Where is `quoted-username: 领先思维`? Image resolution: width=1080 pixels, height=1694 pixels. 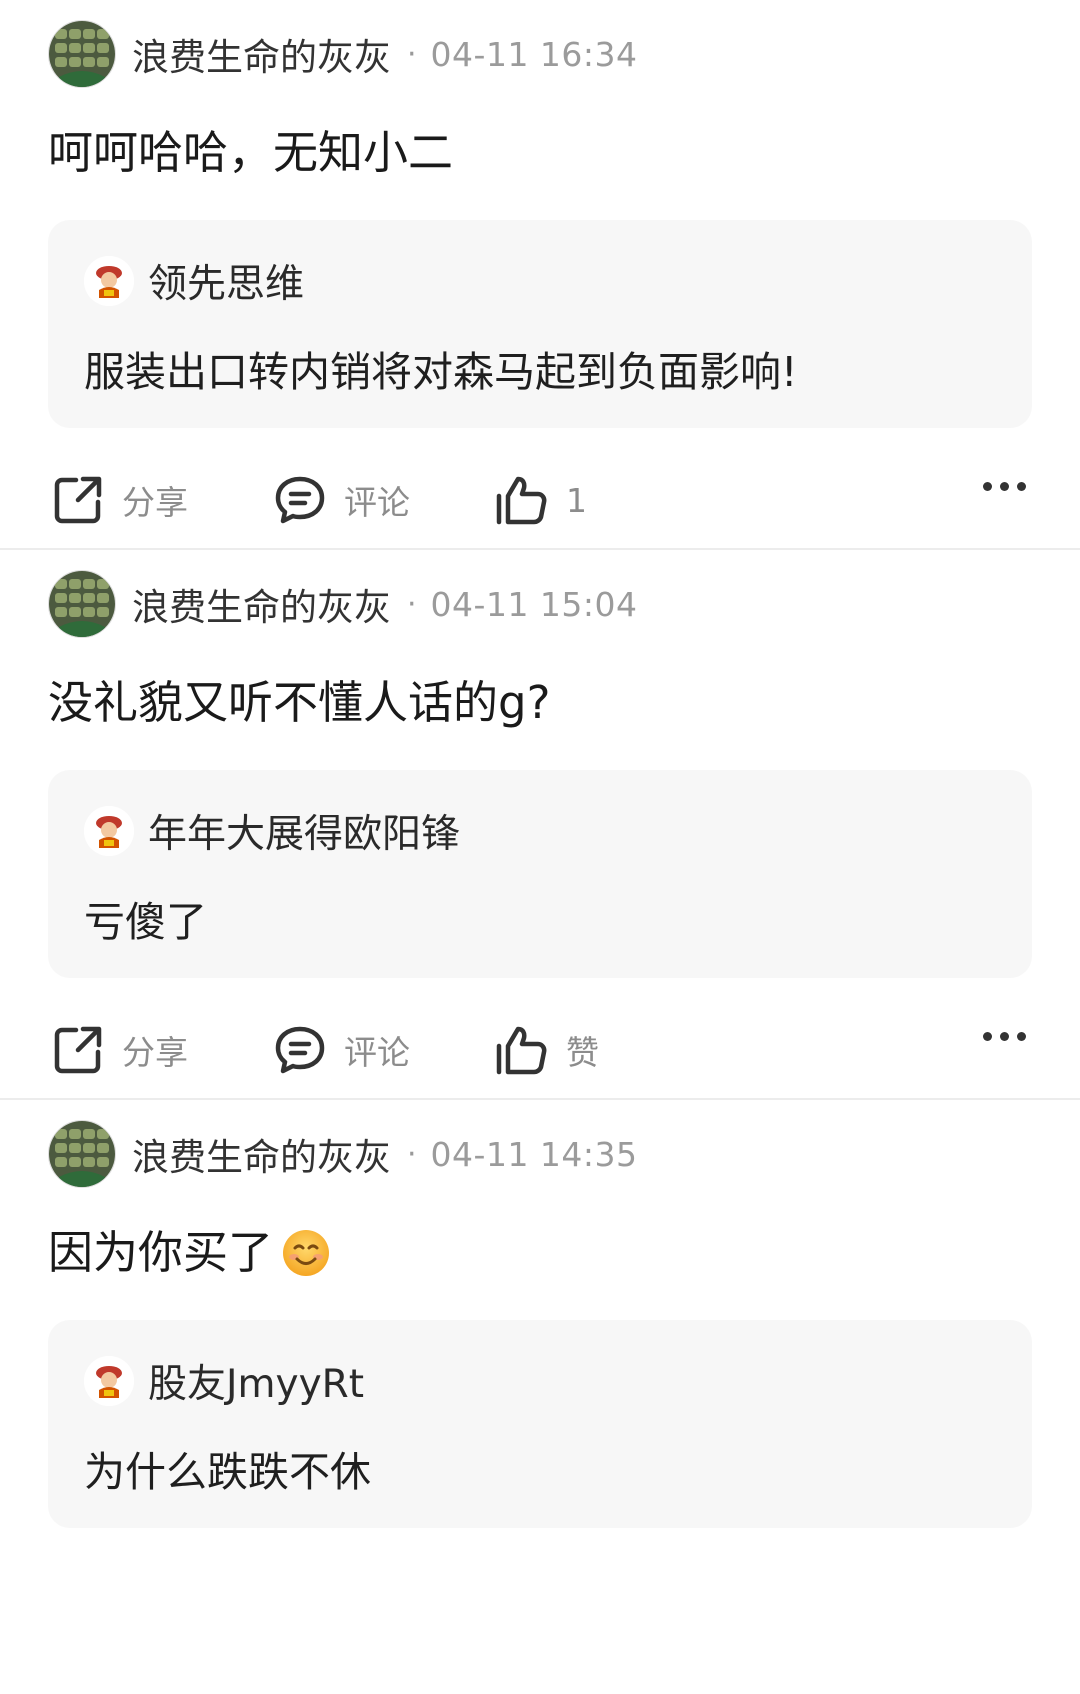 quoted-username: 领先思维 is located at coordinates (226, 281).